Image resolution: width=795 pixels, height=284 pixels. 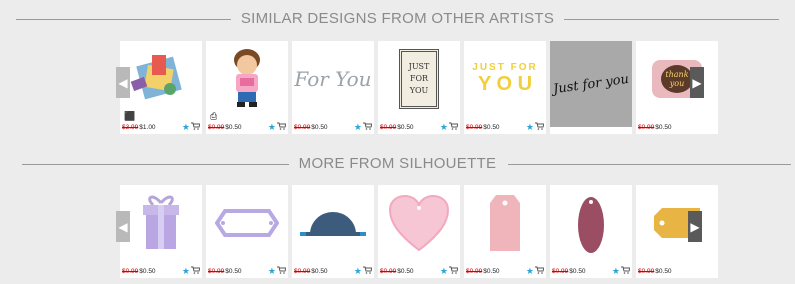 I want to click on product-card: Just for you, so click(x=591, y=87).